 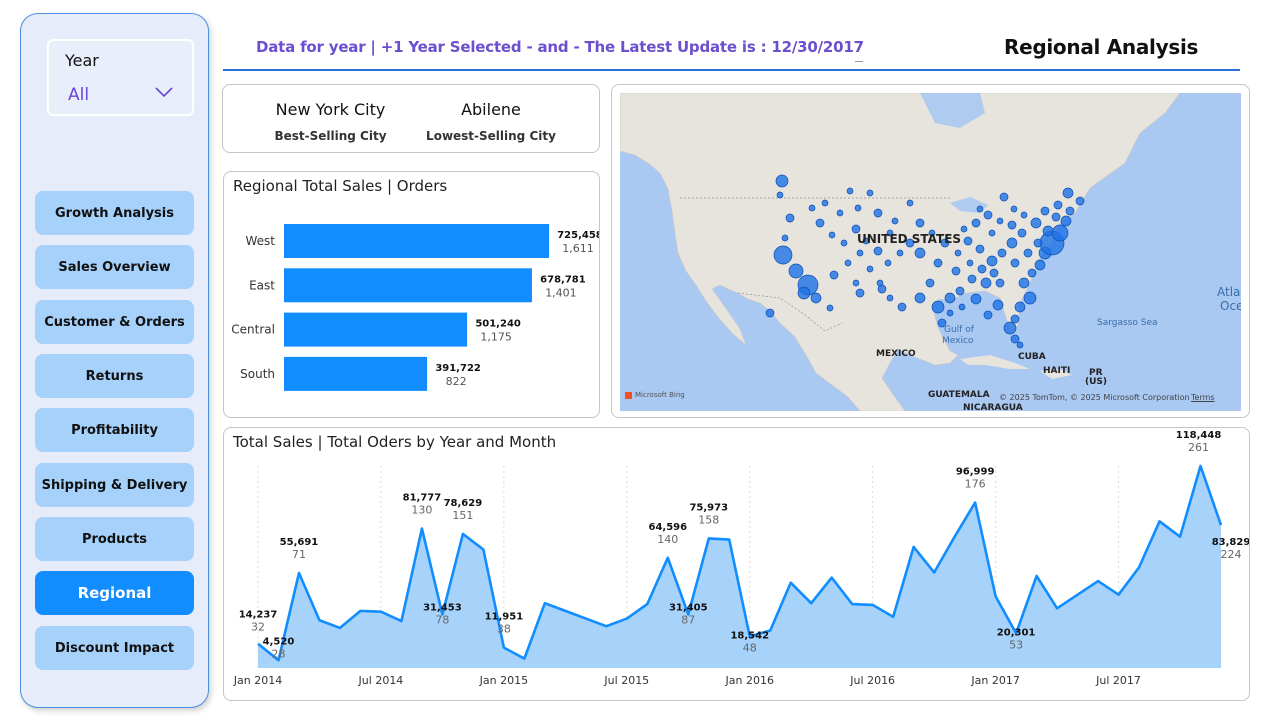 What do you see at coordinates (376, 329) in the screenshot?
I see `bar-central` at bounding box center [376, 329].